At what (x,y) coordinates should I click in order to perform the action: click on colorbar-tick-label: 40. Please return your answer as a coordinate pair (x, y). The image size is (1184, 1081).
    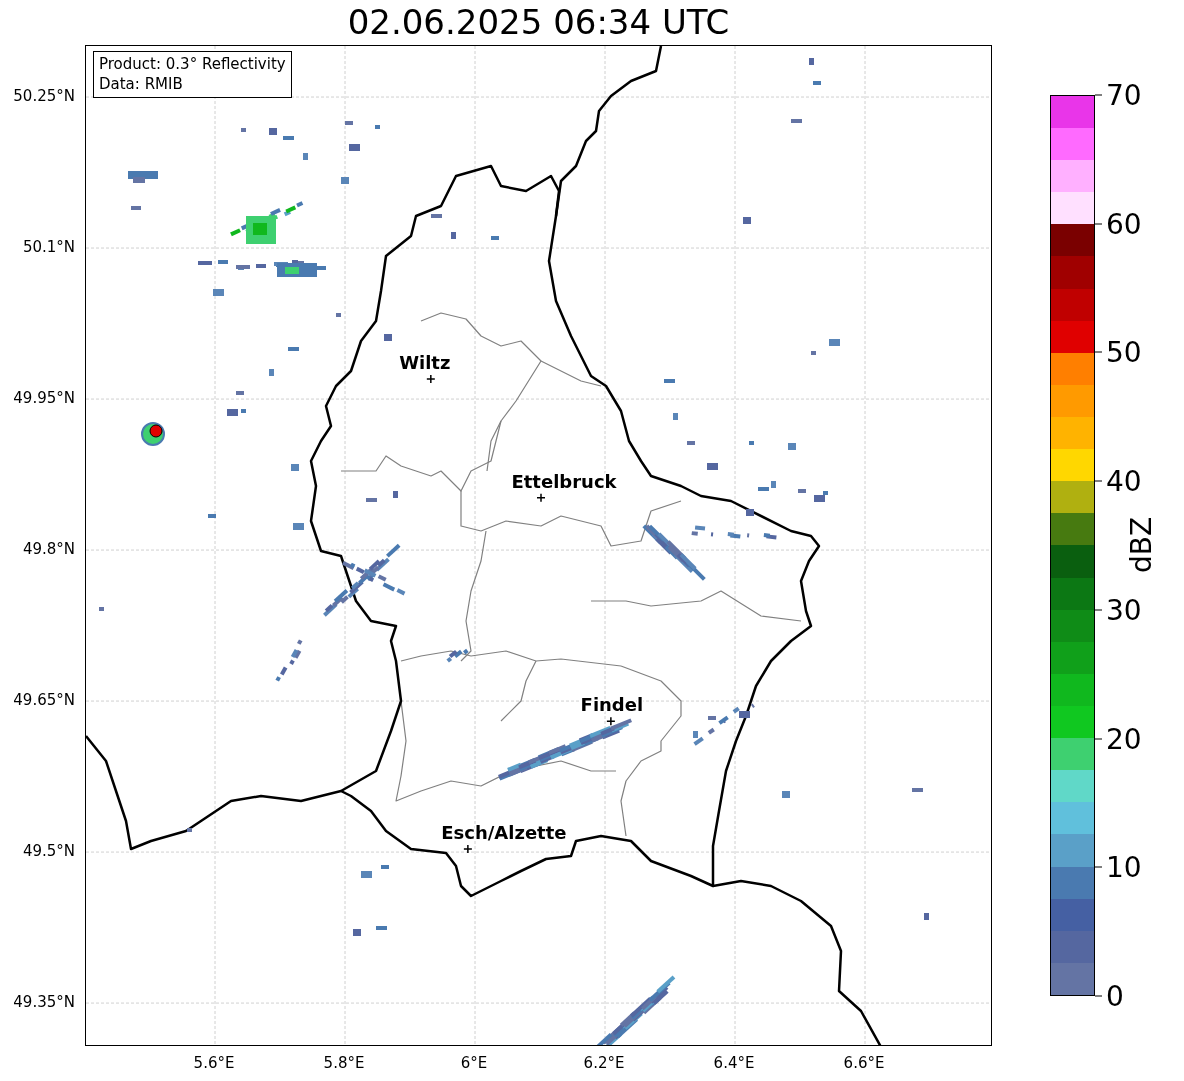
    Looking at the image, I should click on (1118, 481).